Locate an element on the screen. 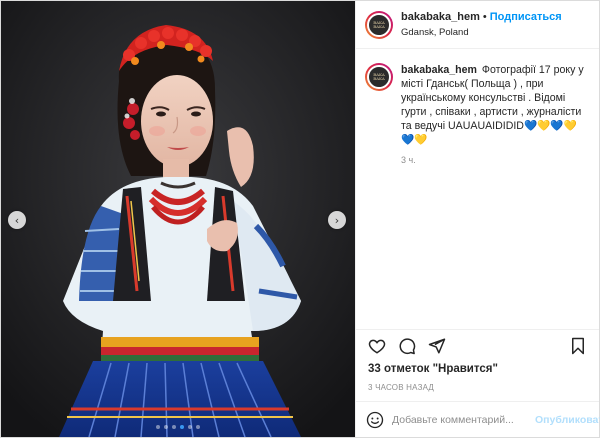 This screenshot has width=600, height=438. carousel-indicator is located at coordinates (178, 427).